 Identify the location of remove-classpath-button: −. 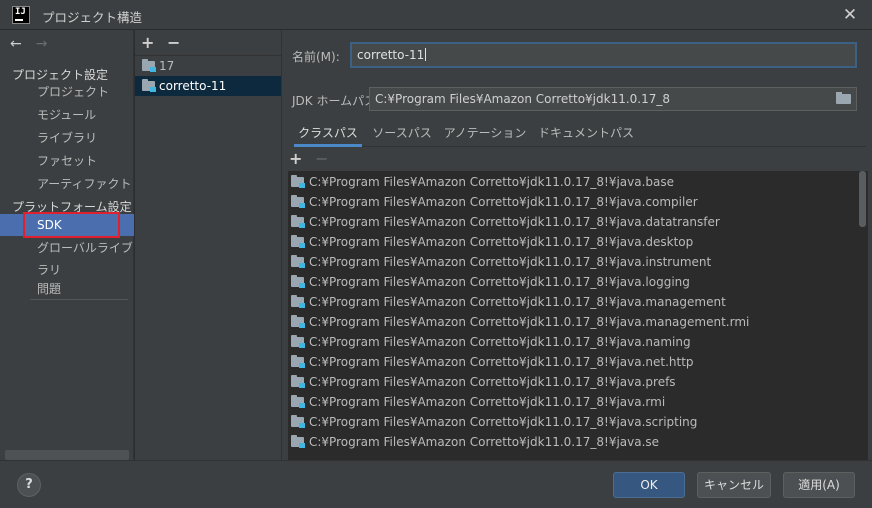
(322, 158).